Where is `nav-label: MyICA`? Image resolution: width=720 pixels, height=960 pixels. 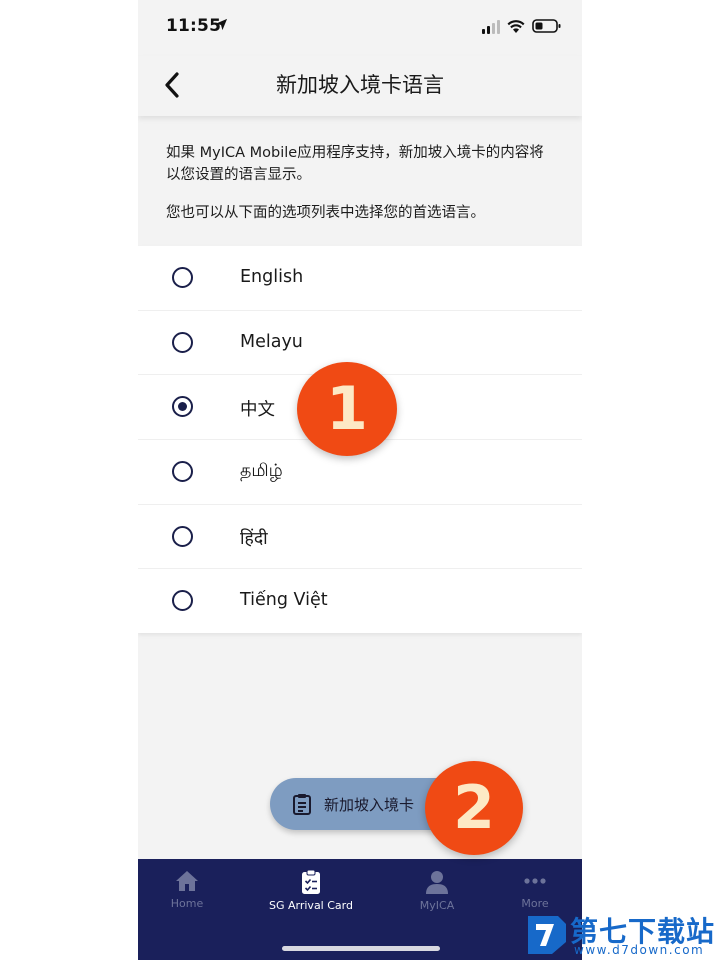 nav-label: MyICA is located at coordinates (437, 905).